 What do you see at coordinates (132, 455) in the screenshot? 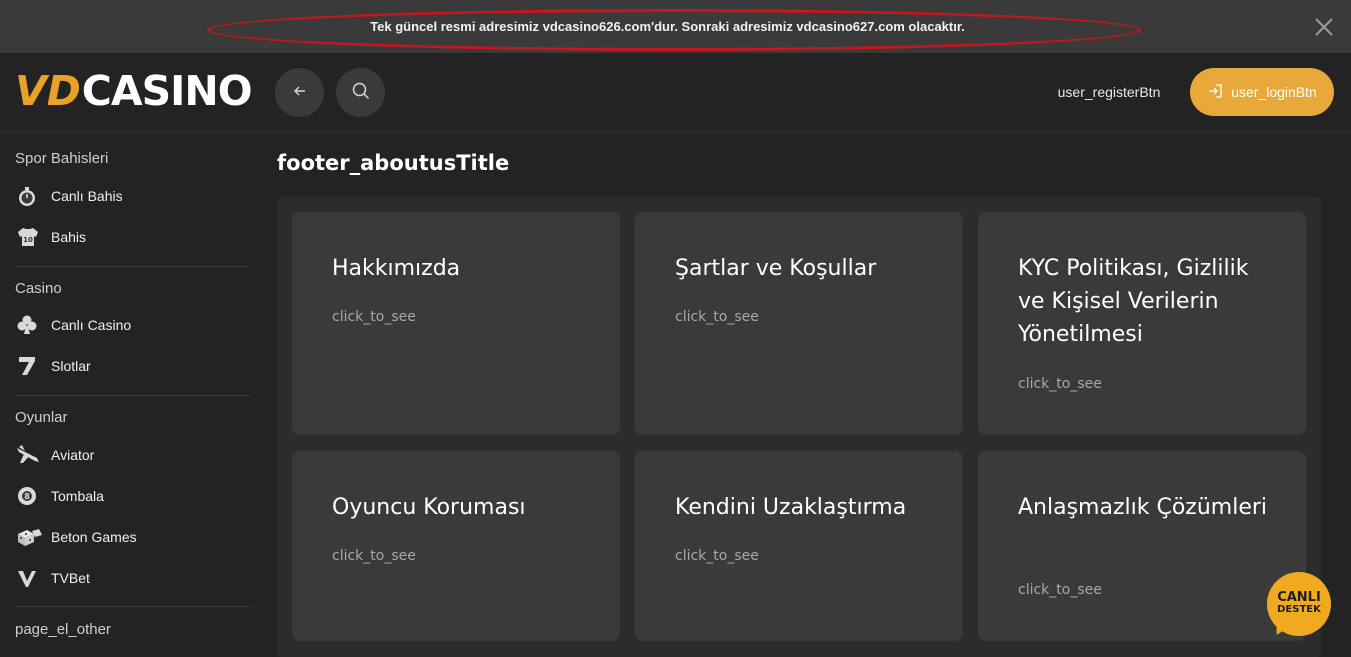
I see `sidebar-item-aviator: Aviator` at bounding box center [132, 455].